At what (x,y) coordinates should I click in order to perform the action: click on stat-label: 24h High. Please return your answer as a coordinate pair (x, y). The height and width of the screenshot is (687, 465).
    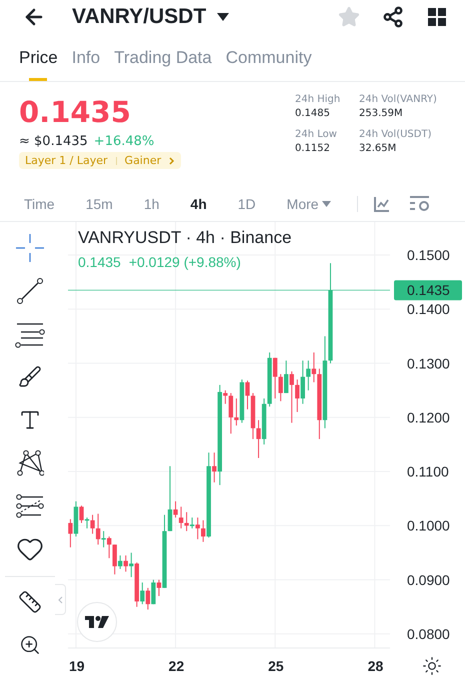
    Looking at the image, I should click on (318, 99).